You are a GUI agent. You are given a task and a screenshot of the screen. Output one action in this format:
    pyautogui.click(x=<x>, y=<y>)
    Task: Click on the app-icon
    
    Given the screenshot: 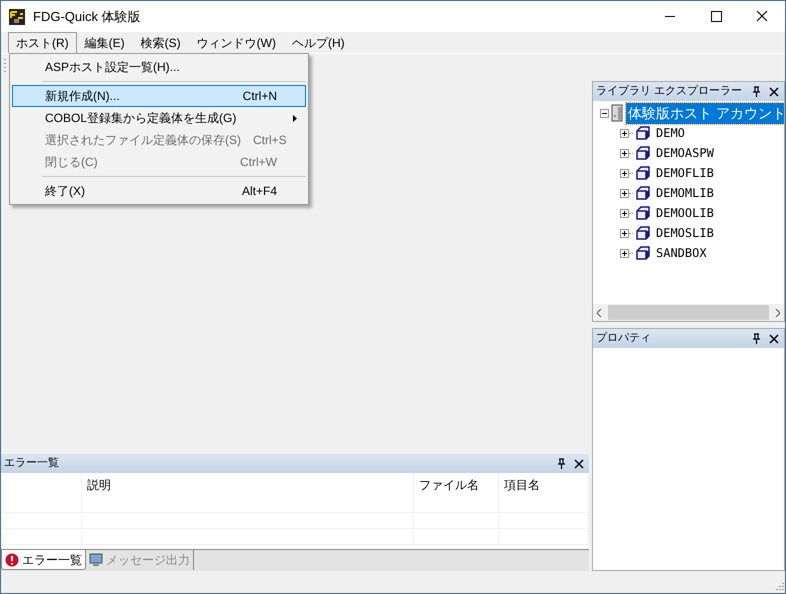 What is the action you would take?
    pyautogui.click(x=17, y=16)
    